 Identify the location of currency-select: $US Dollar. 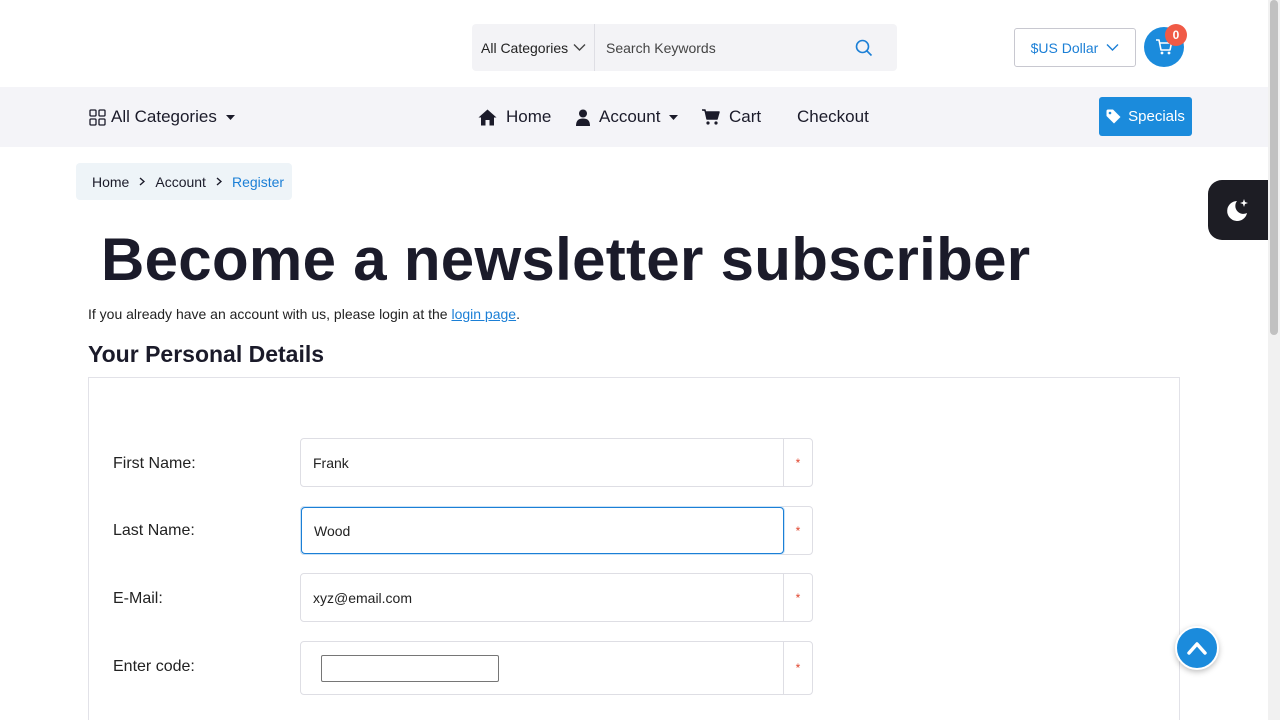
(1075, 47).